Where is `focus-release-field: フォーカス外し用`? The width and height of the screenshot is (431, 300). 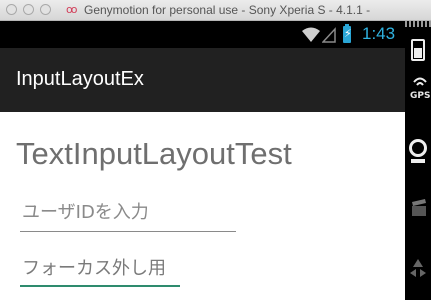 focus-release-field: フォーカス外し用 is located at coordinates (100, 271).